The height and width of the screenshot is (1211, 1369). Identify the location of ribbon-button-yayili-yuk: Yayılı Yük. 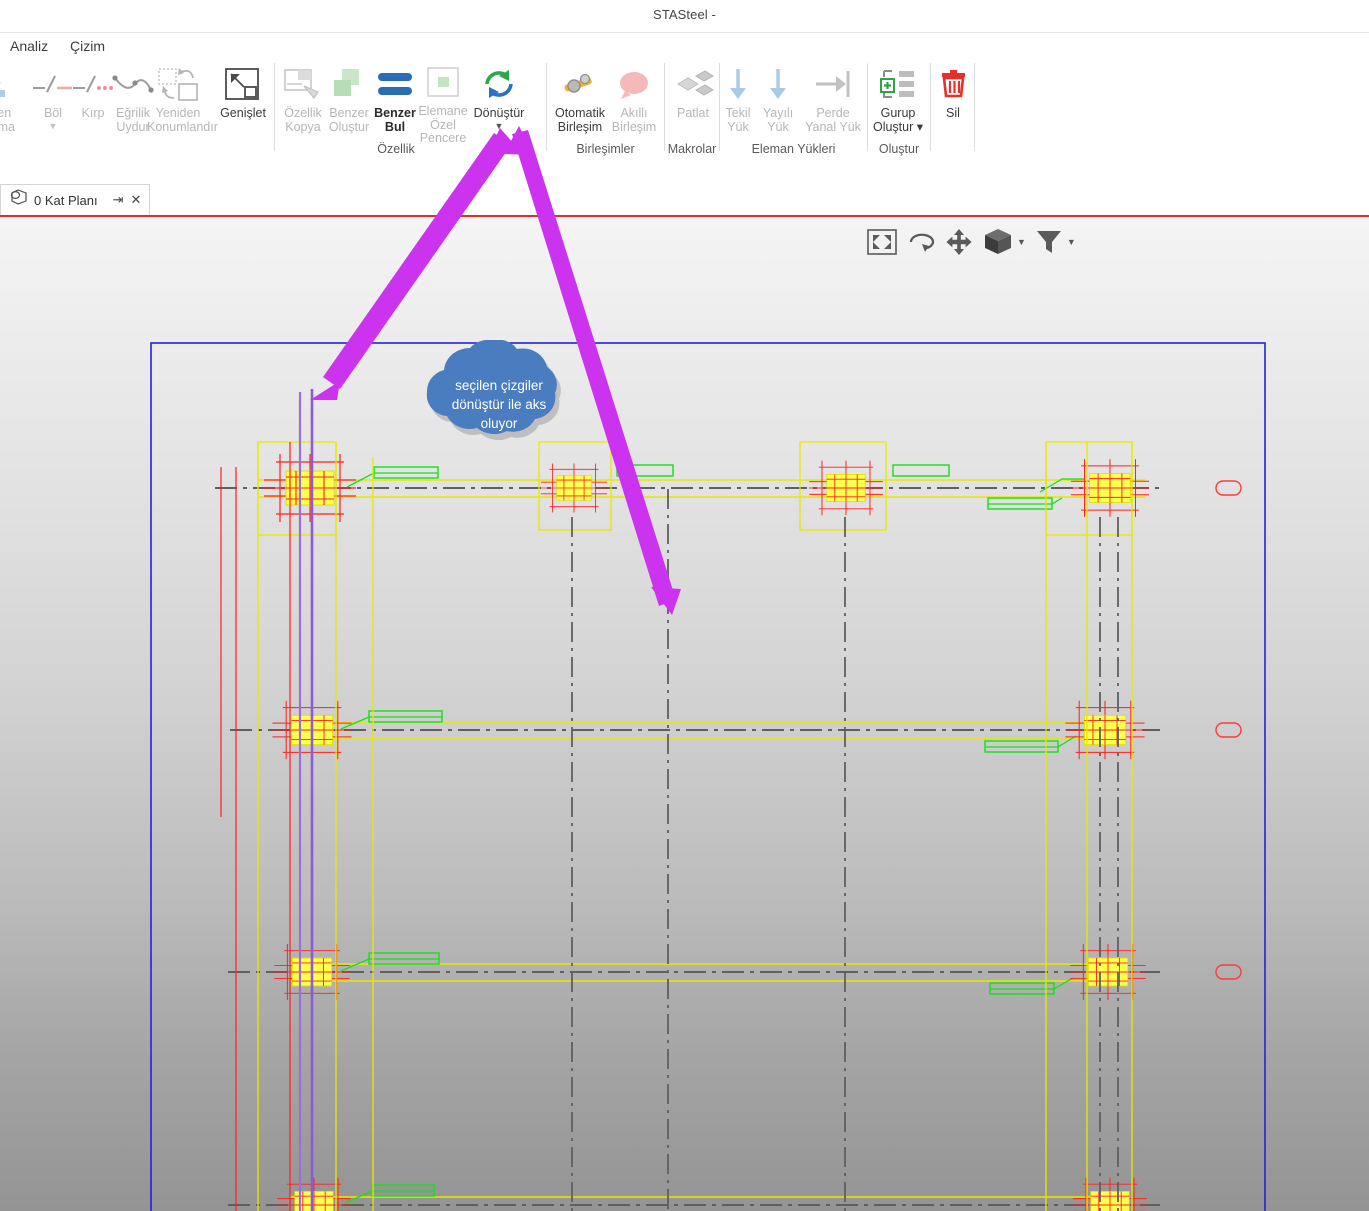
(778, 100).